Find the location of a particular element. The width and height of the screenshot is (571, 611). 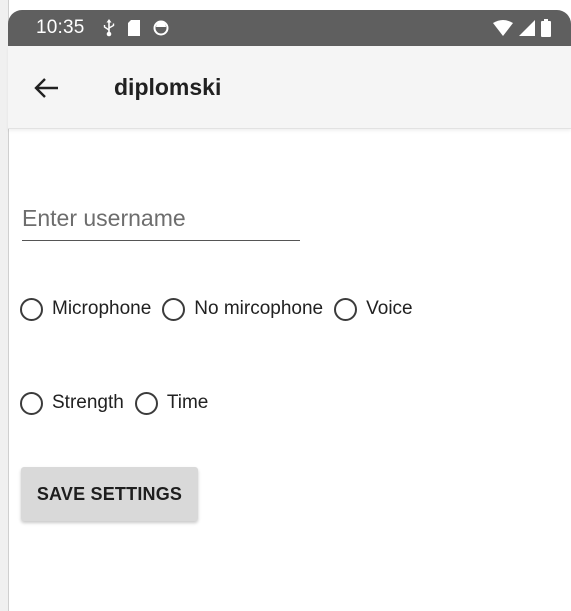

app-title: diplomski is located at coordinates (168, 87).